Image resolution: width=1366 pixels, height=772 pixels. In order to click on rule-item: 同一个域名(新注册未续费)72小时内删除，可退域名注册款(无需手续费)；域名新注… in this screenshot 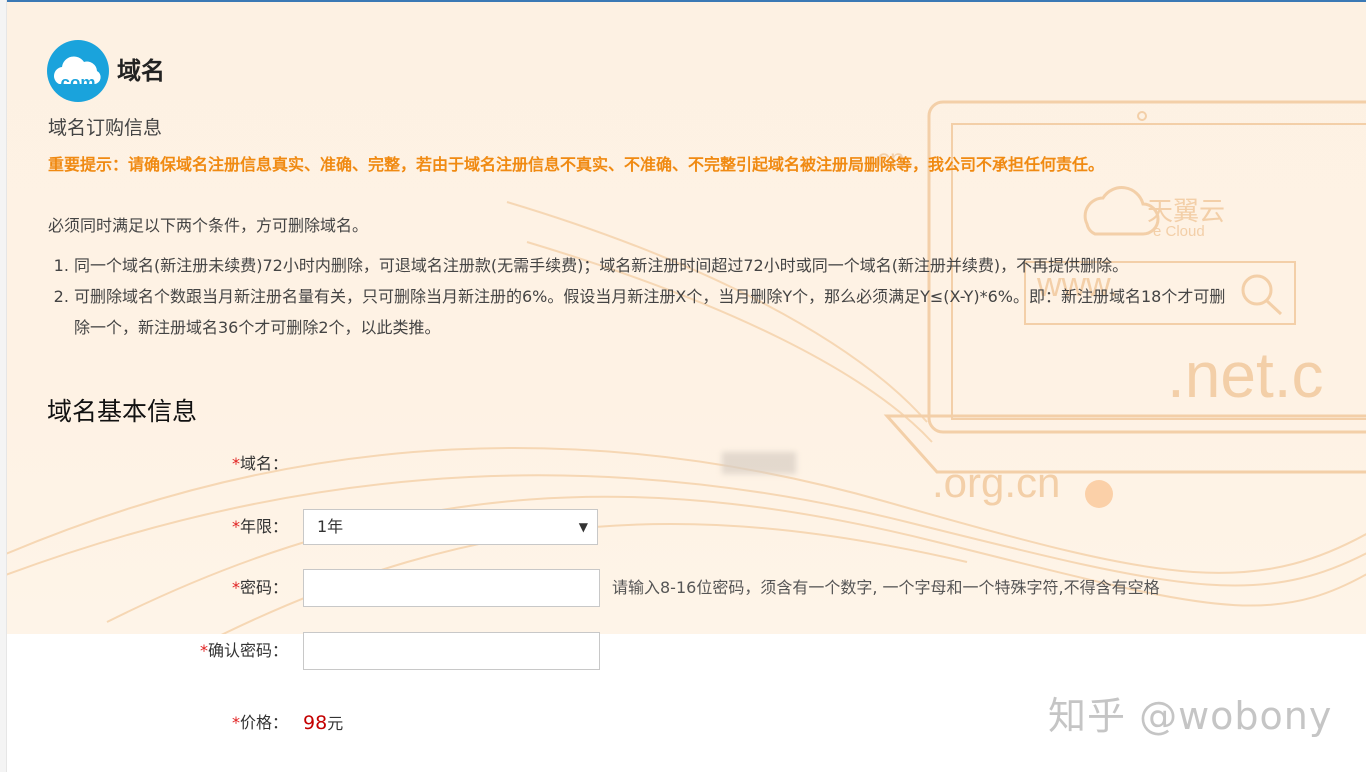, I will do `click(656, 265)`.